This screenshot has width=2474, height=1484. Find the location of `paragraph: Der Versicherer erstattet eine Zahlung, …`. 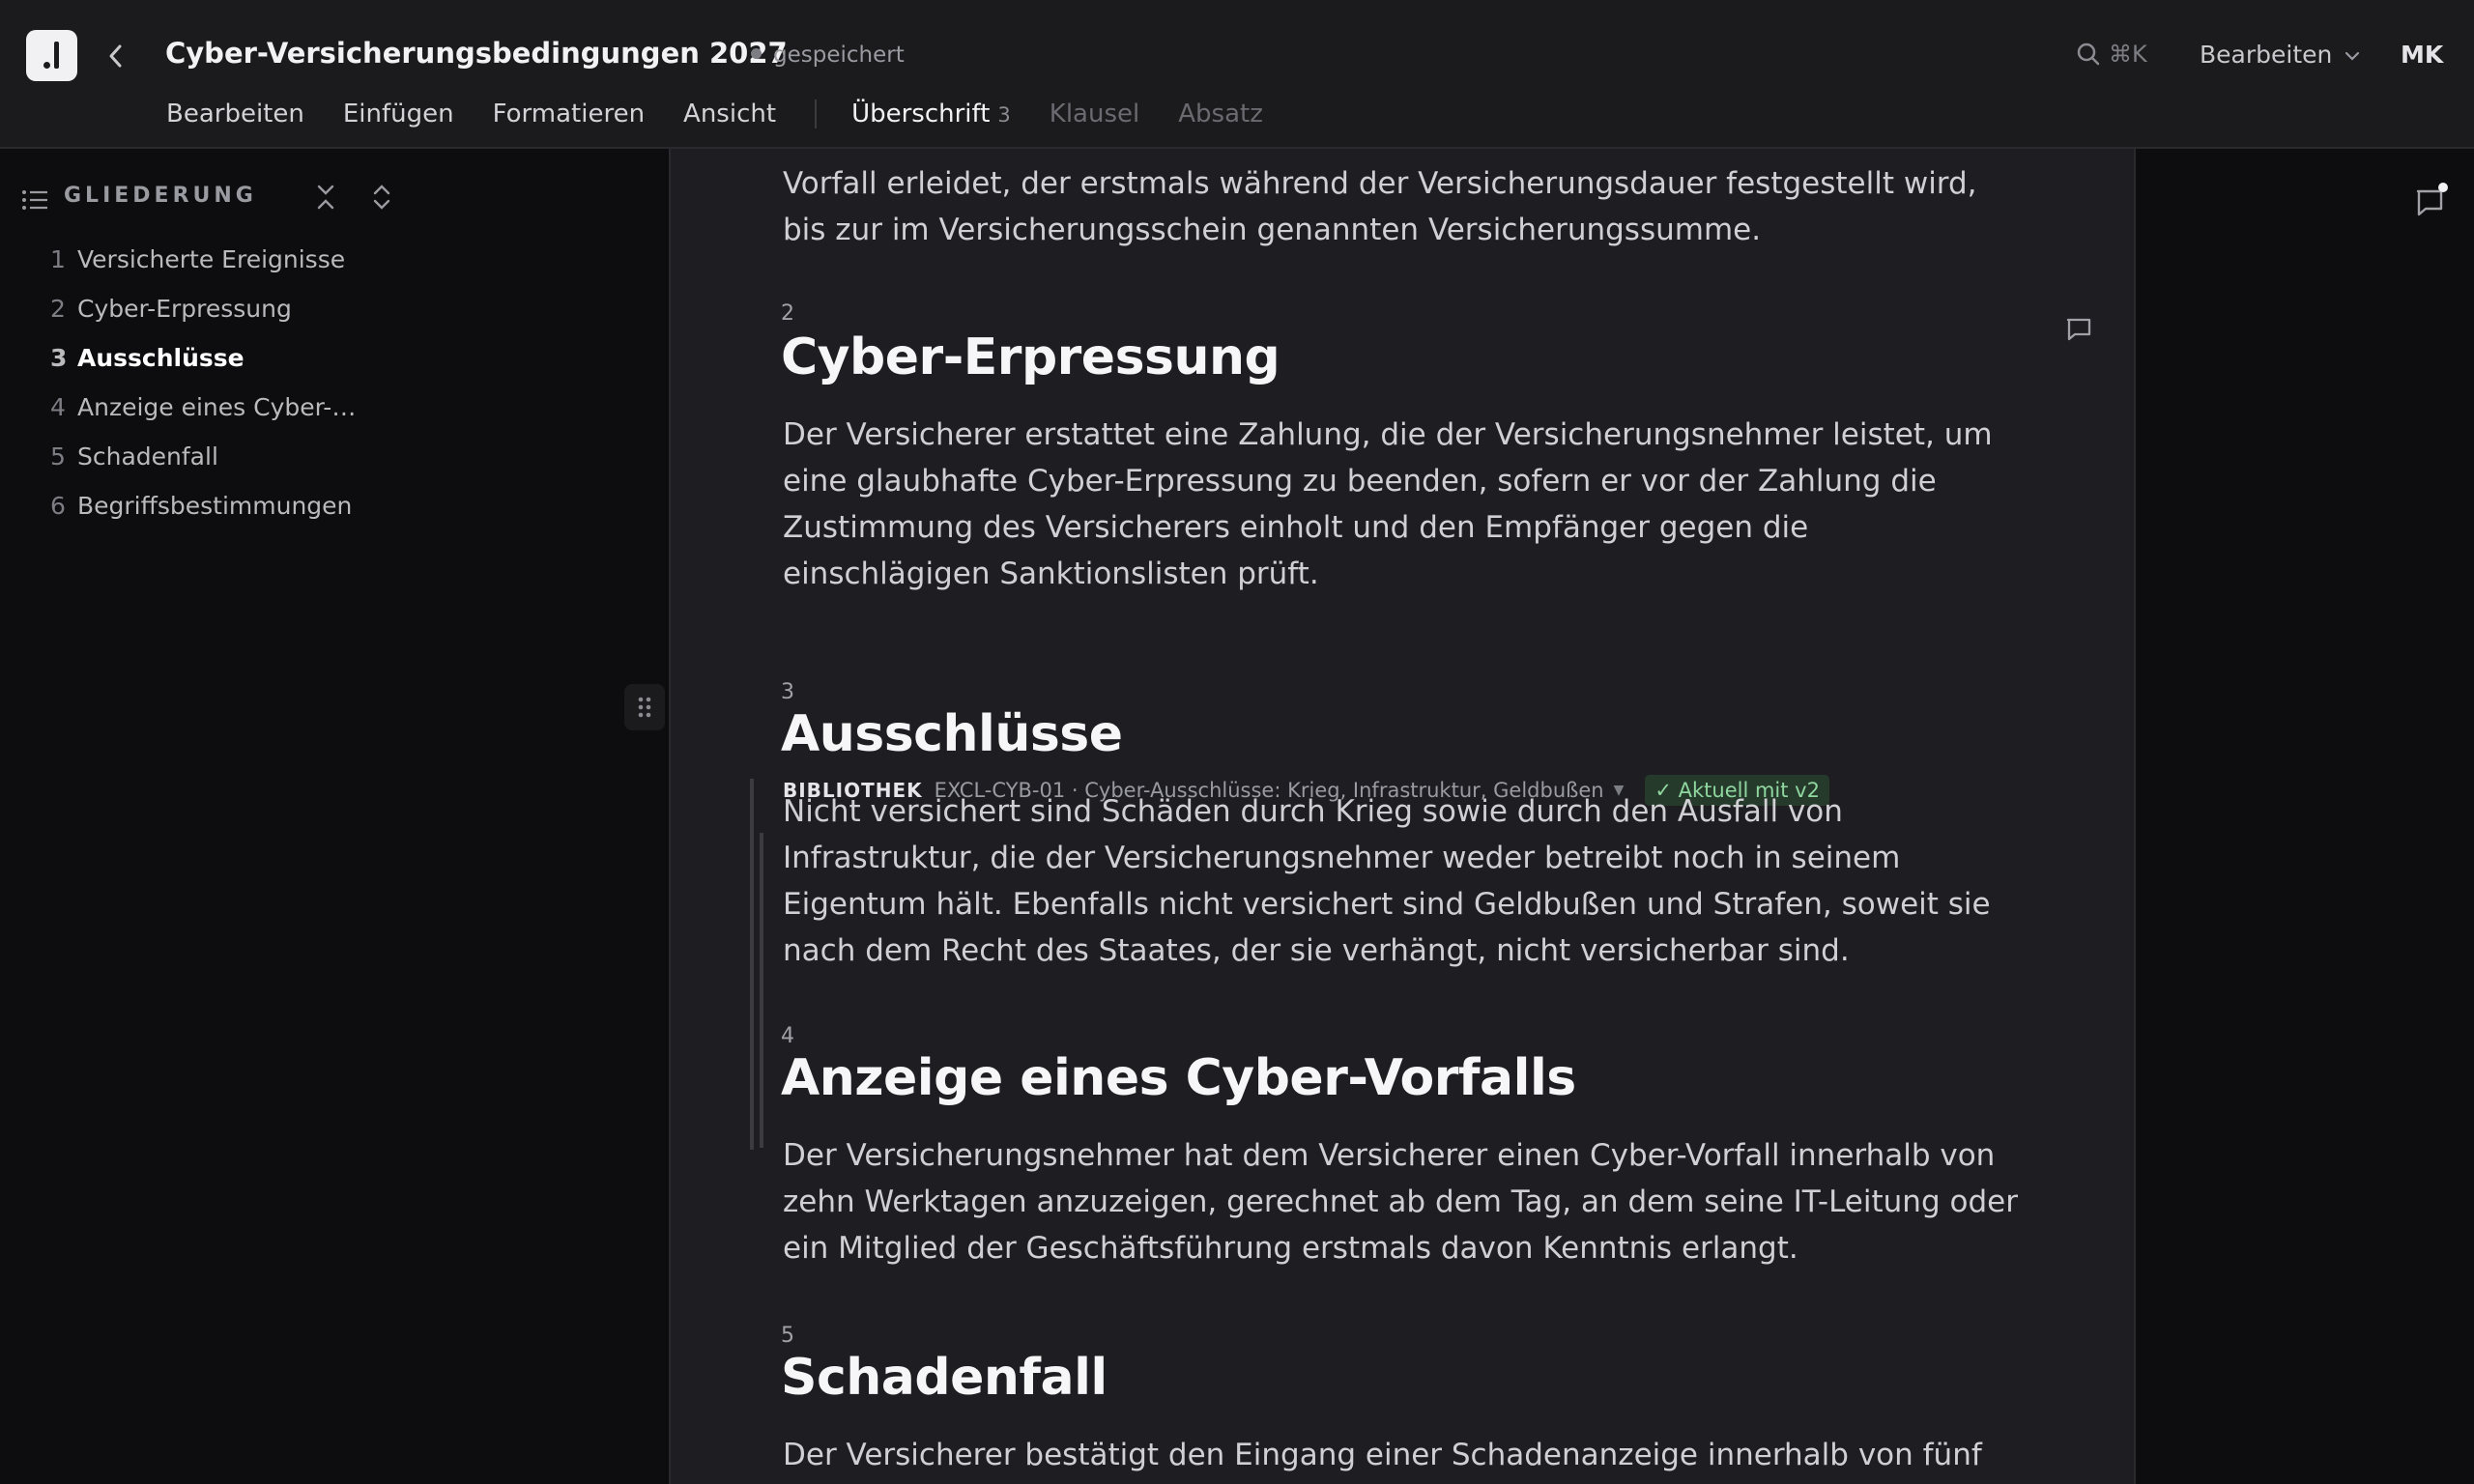

paragraph: Der Versicherer erstattet eine Zahlung, … is located at coordinates (1401, 505).